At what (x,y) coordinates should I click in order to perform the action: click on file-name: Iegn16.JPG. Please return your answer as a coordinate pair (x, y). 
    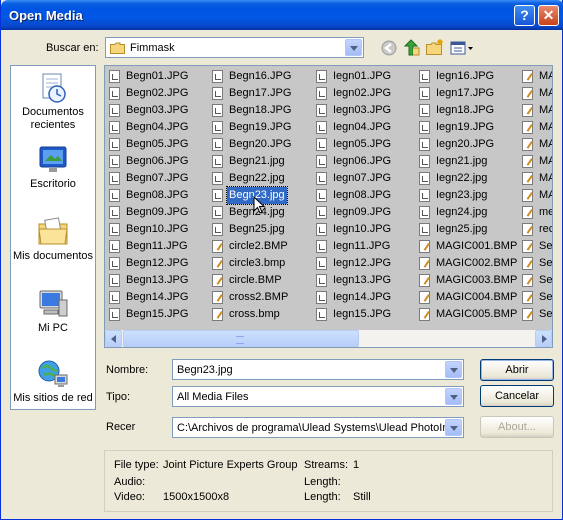
    Looking at the image, I should click on (465, 76).